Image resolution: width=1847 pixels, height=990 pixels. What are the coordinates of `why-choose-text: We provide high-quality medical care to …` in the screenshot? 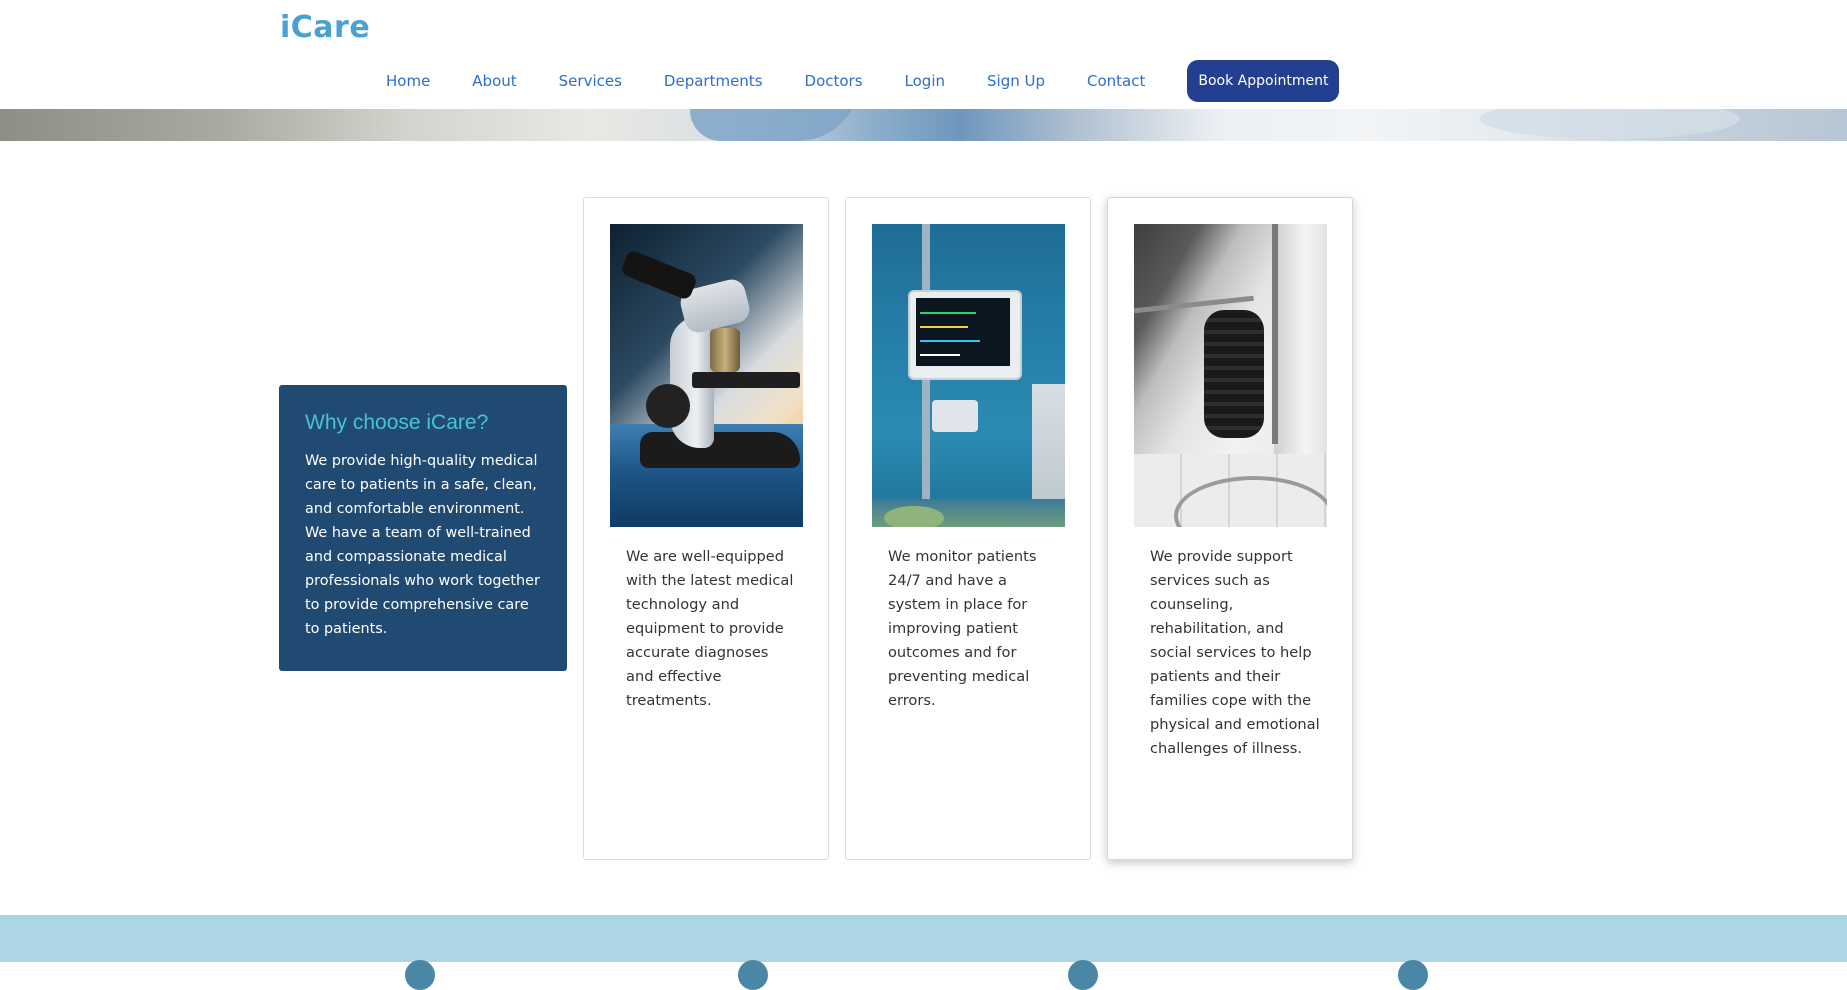 It's located at (422, 545).